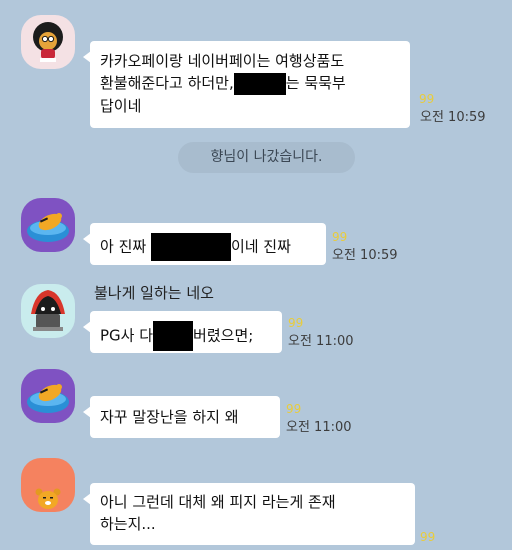  I want to click on afro-character-icon, so click(48, 42).